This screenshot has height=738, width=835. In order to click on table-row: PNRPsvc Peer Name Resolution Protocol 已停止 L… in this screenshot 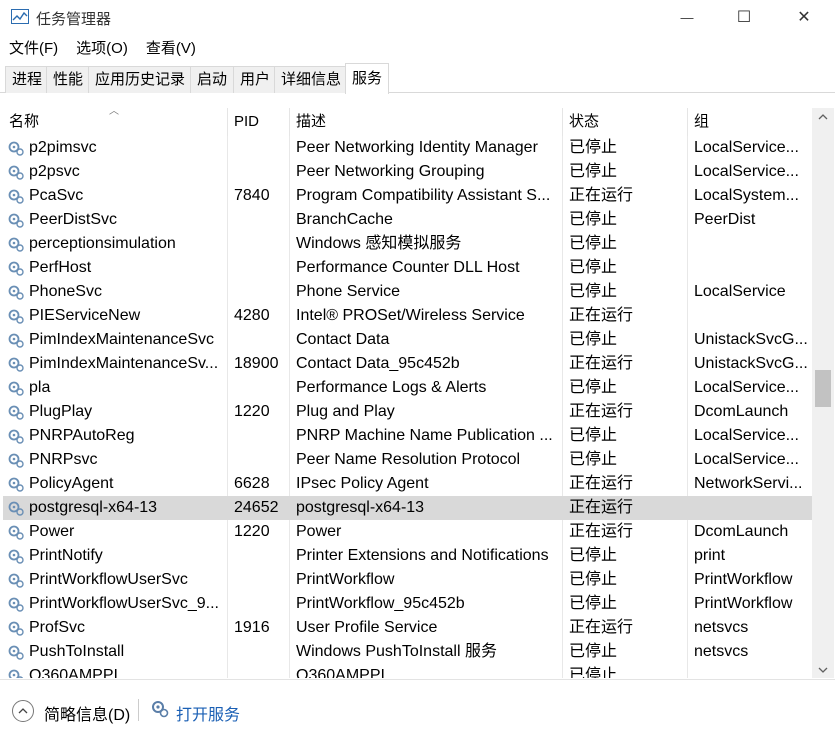, I will do `click(407, 460)`.